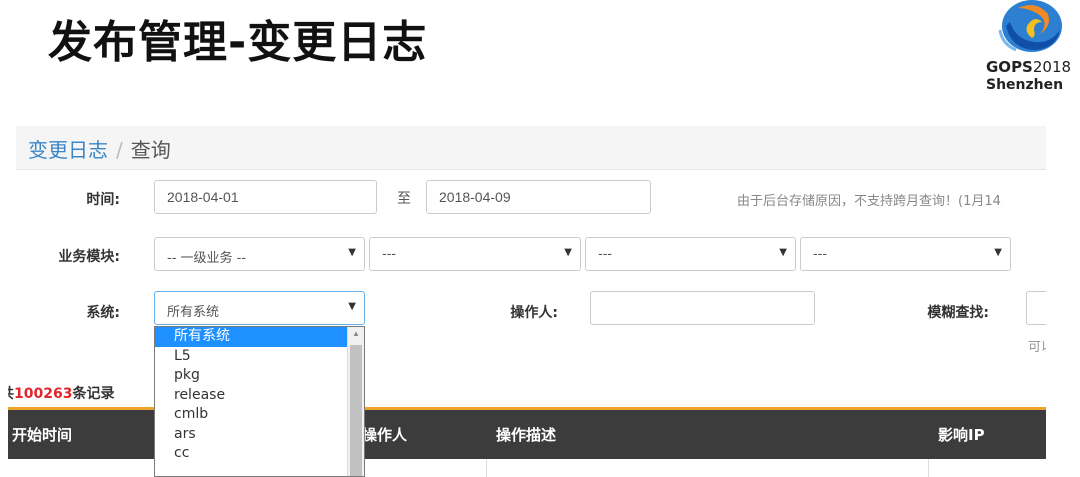 This screenshot has width=1080, height=477. I want to click on business-level2-select: --- ▼, so click(475, 254).